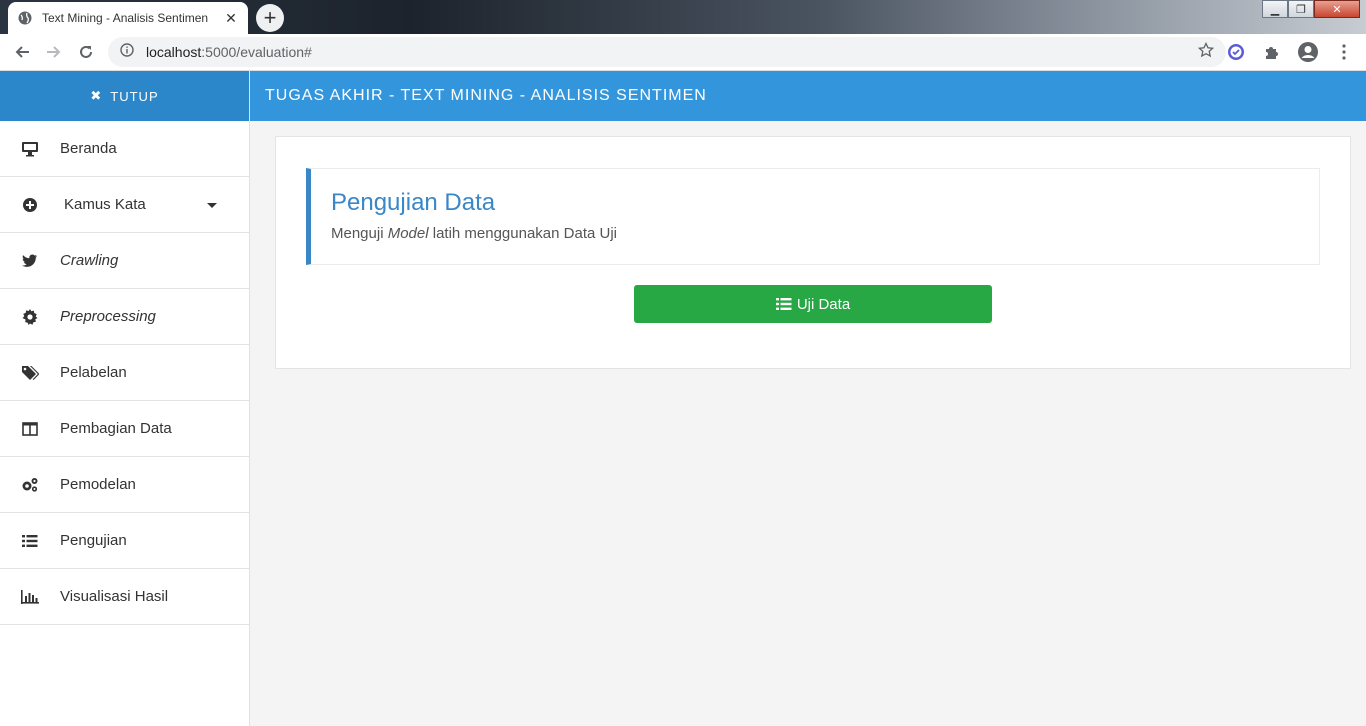 The image size is (1366, 726). What do you see at coordinates (86, 52) in the screenshot?
I see `reload-button` at bounding box center [86, 52].